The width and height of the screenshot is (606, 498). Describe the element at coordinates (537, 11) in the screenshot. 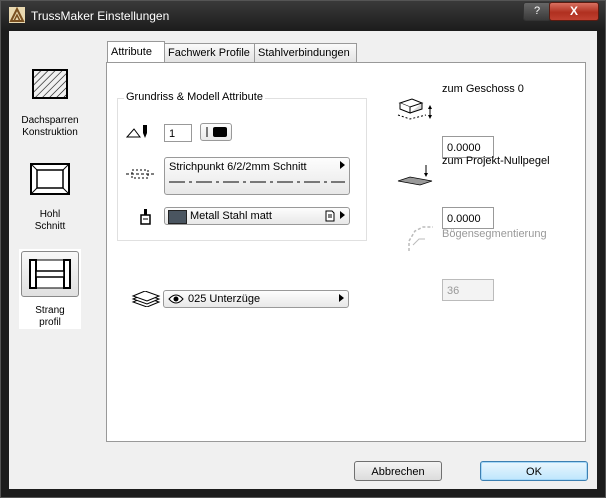

I see `help-button: ?` at that location.